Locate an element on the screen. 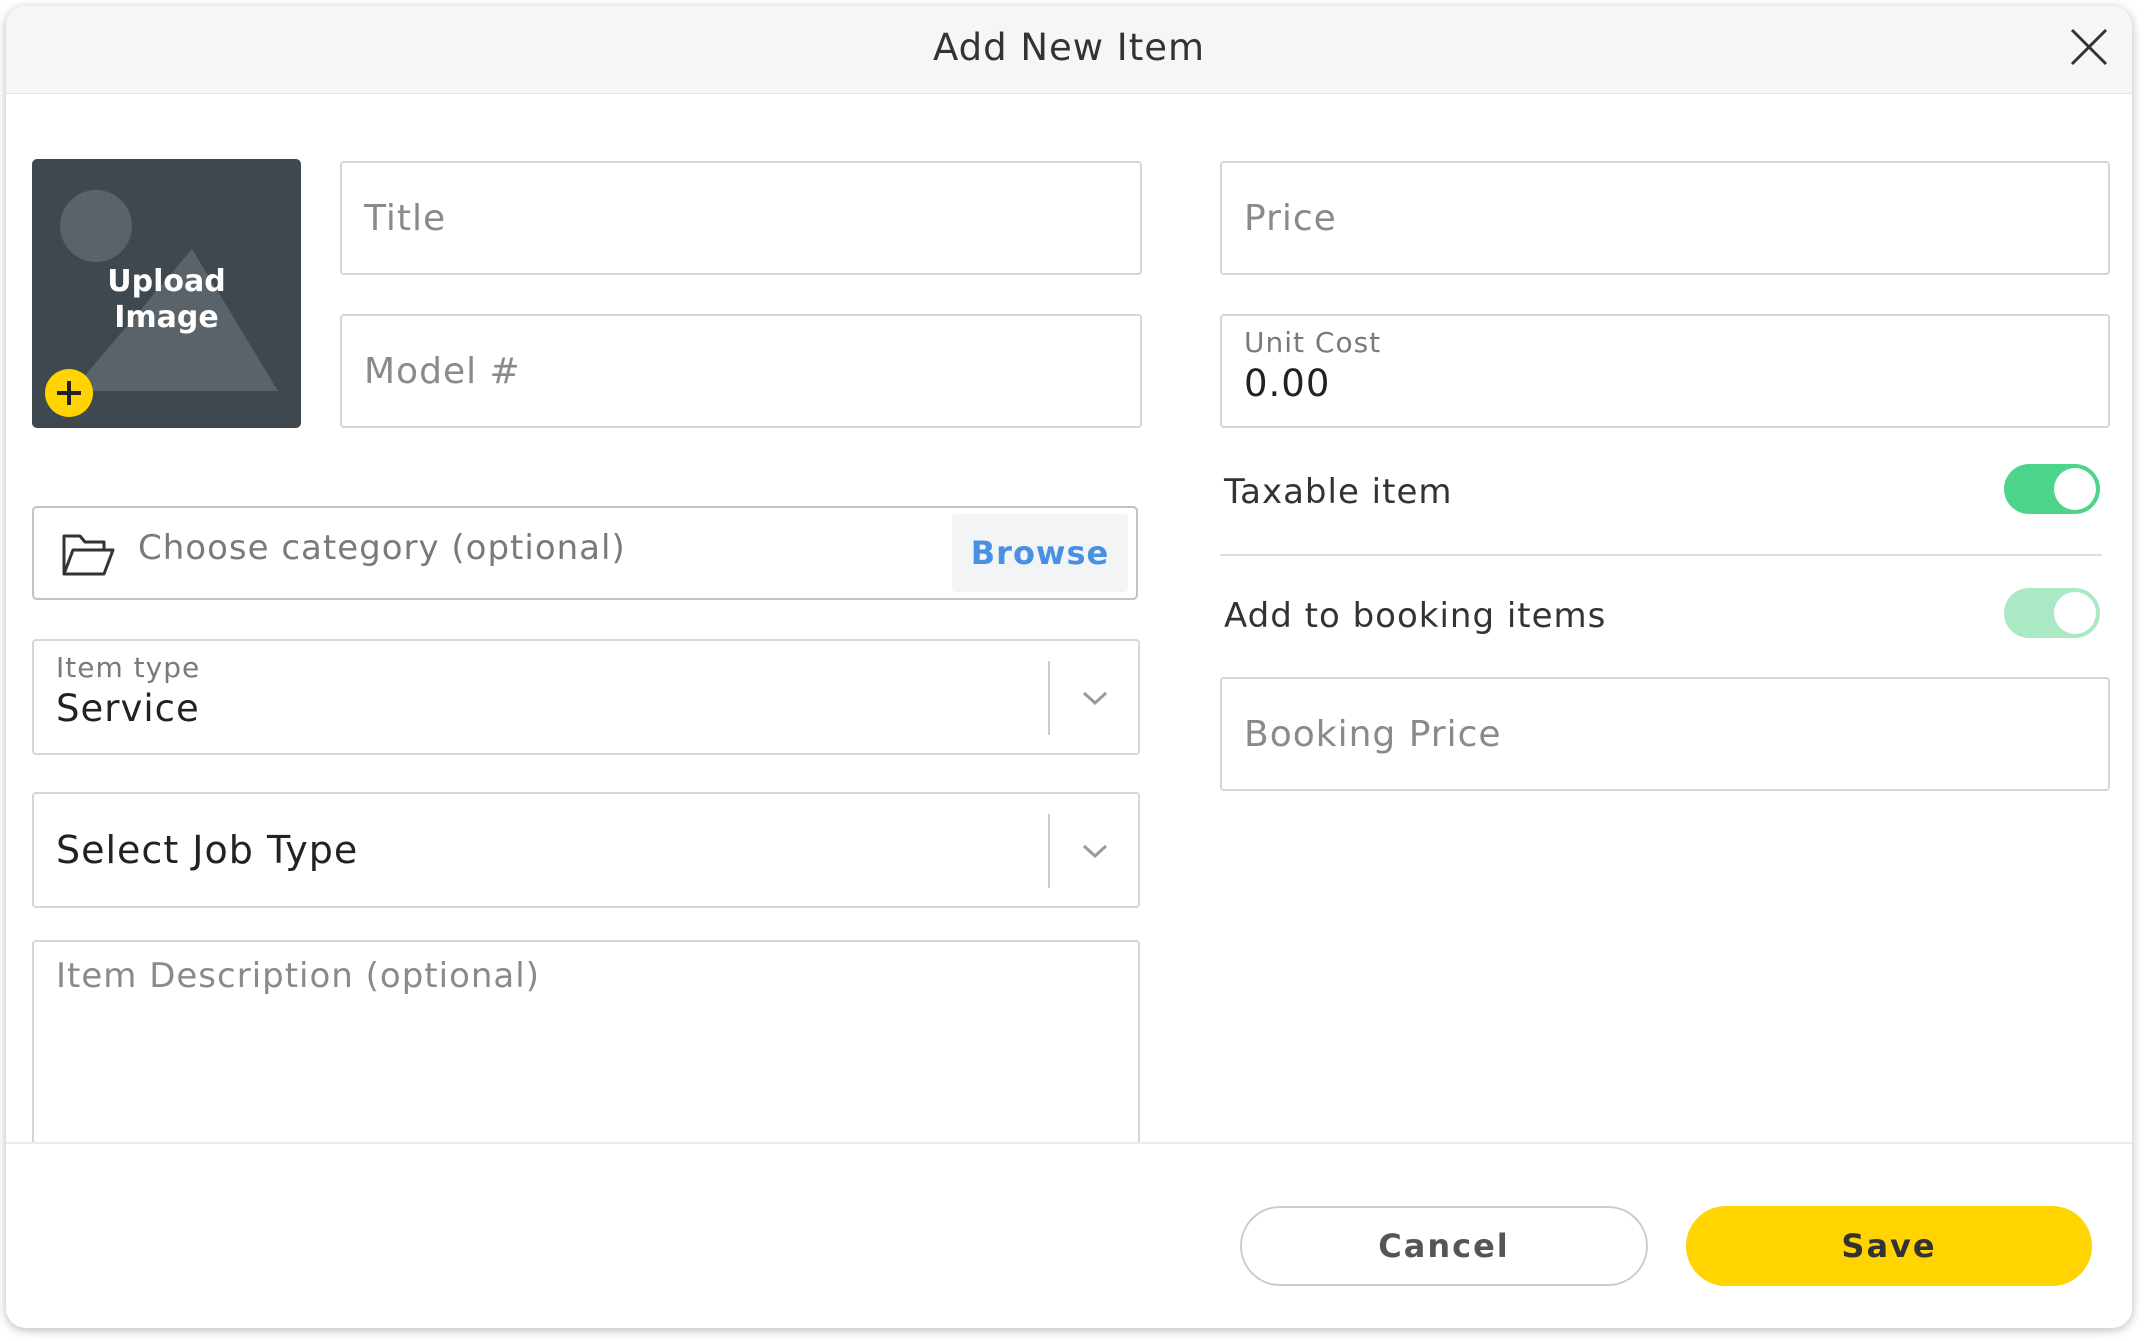 Image resolution: width=2146 pixels, height=1341 pixels. price-input is located at coordinates (1665, 218).